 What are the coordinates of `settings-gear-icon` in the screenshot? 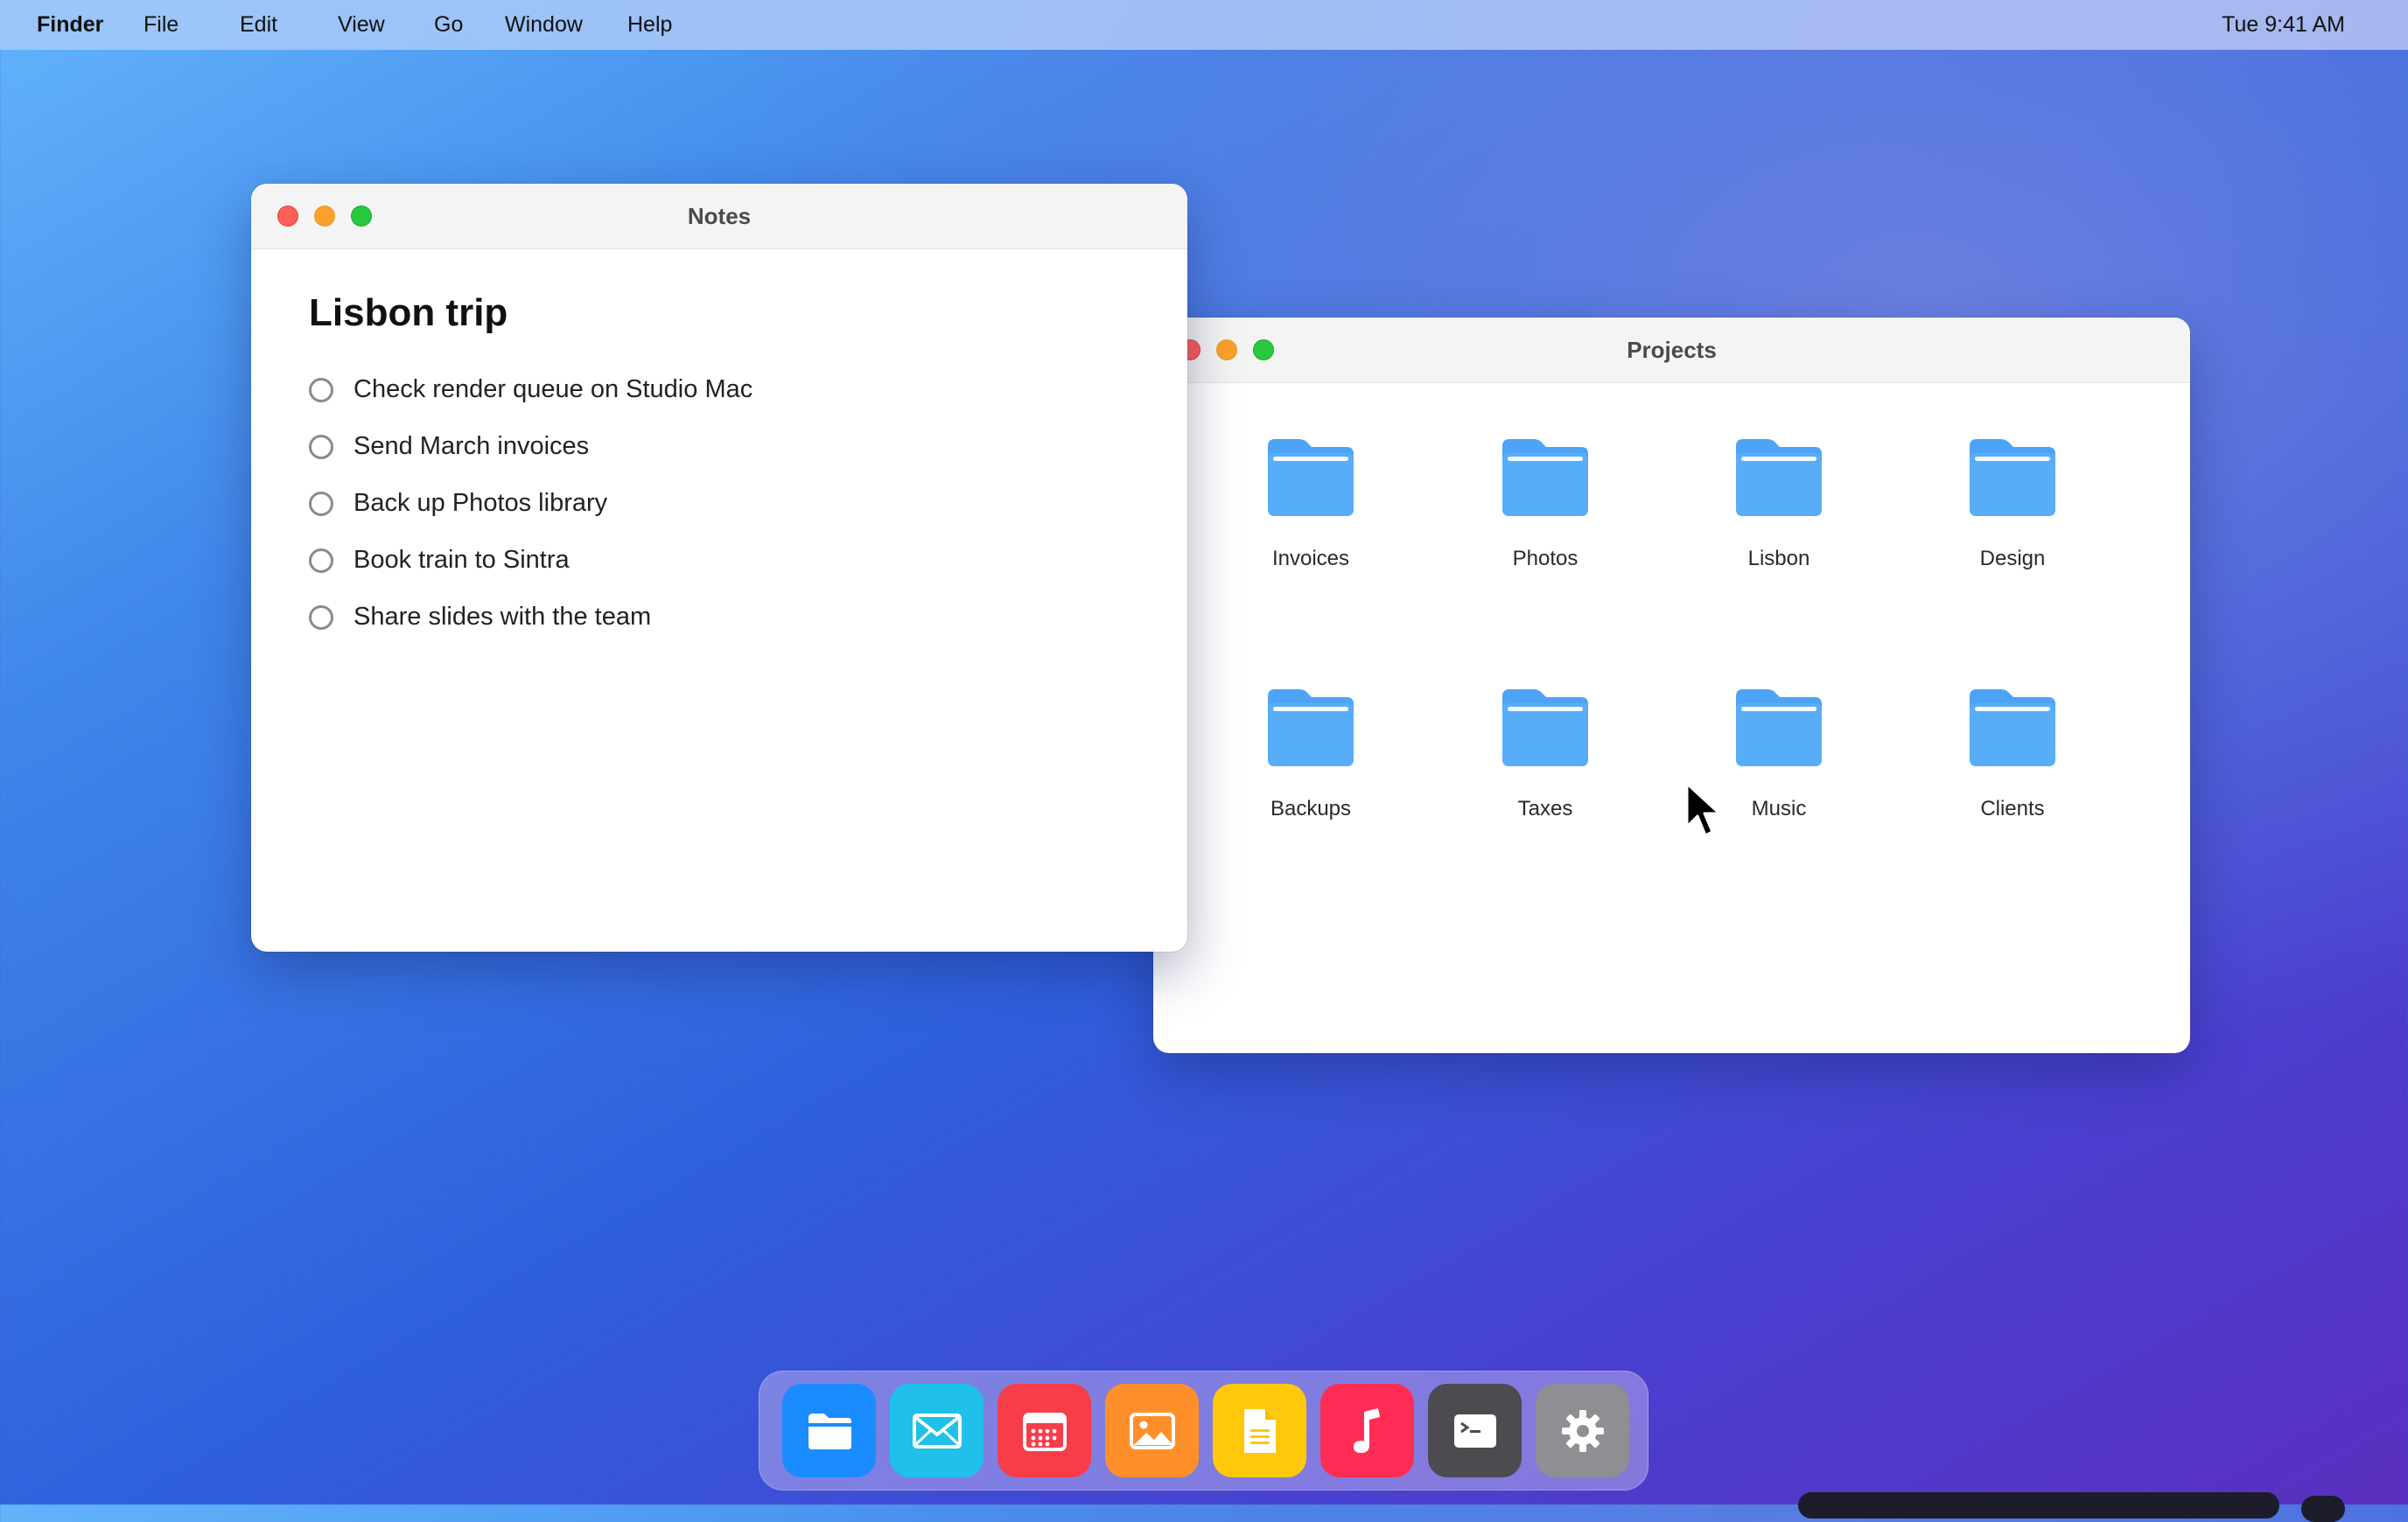 It's located at (1582, 1430).